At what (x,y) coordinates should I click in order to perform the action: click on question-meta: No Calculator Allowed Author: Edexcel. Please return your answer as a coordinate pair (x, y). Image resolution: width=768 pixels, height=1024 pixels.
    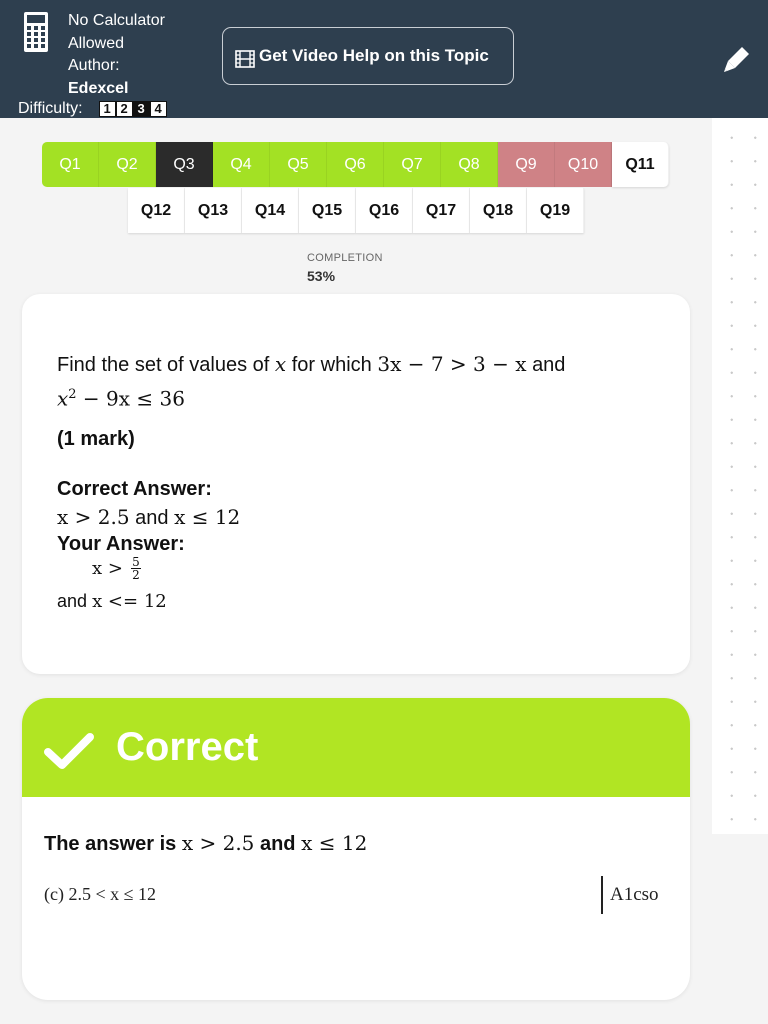
    Looking at the image, I should click on (116, 55).